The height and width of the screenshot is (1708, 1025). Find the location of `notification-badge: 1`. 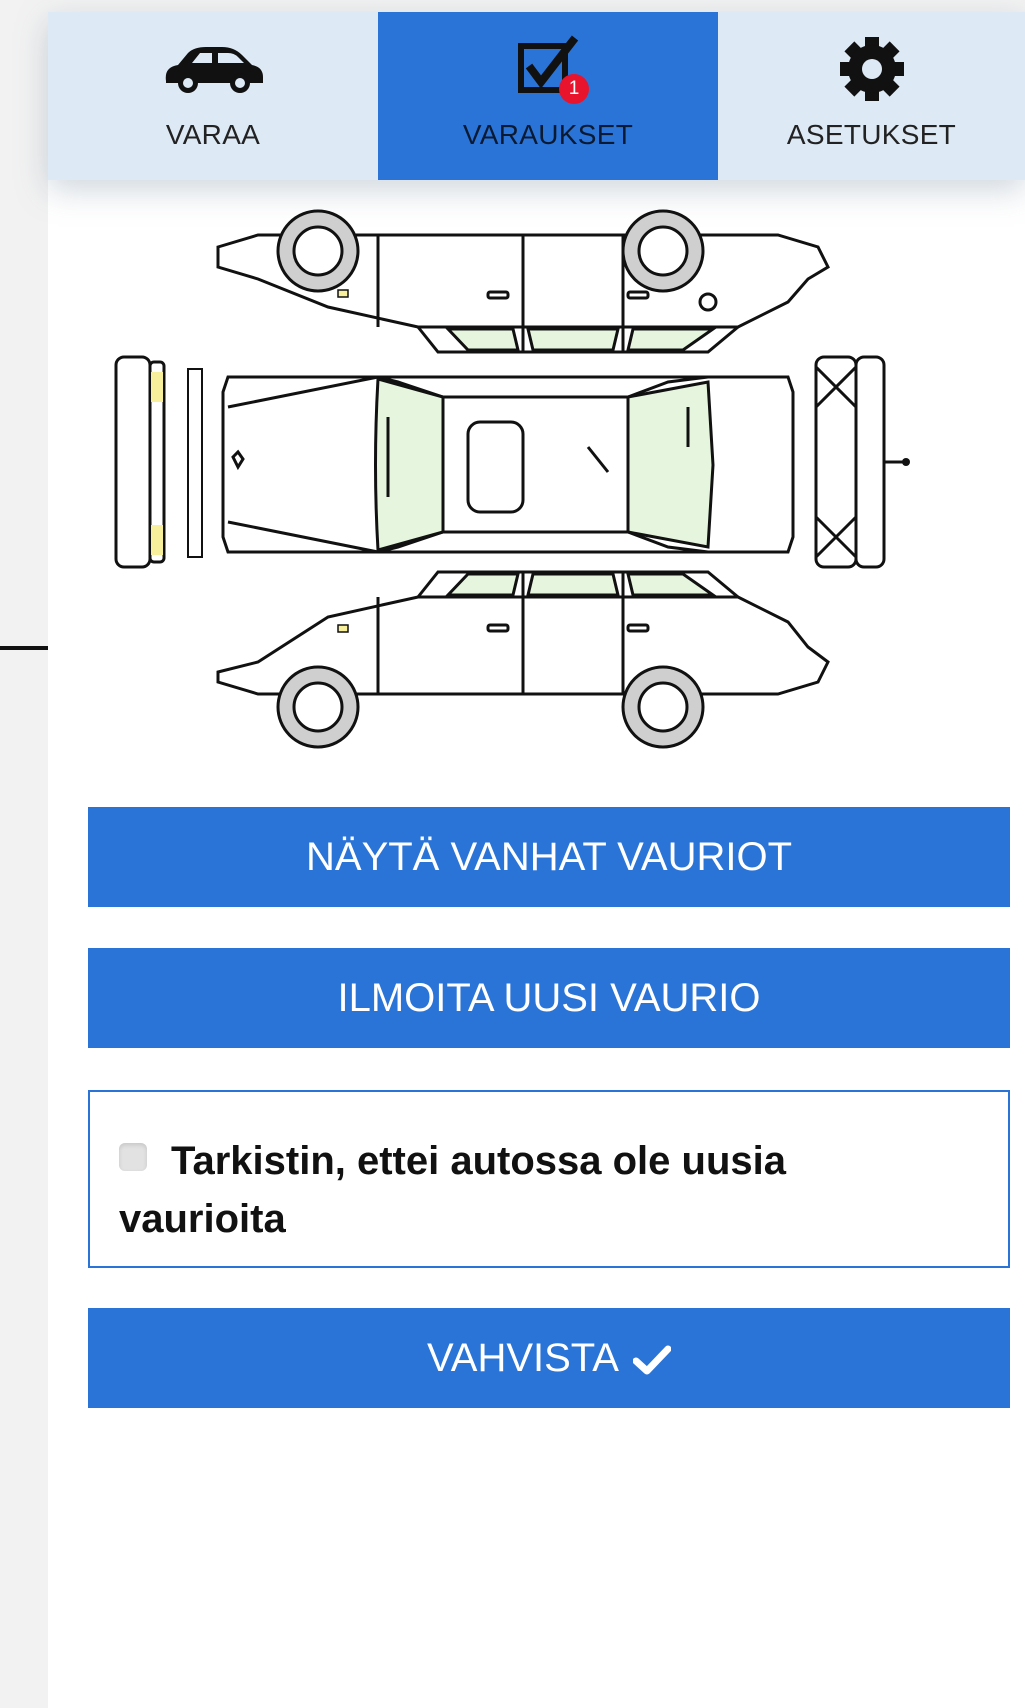

notification-badge: 1 is located at coordinates (574, 89).